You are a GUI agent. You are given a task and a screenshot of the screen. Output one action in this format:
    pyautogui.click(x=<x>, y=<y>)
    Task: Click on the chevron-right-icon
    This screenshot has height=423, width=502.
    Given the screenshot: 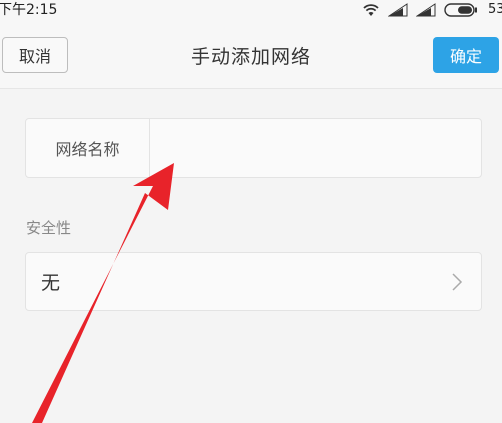 What is the action you would take?
    pyautogui.click(x=457, y=282)
    